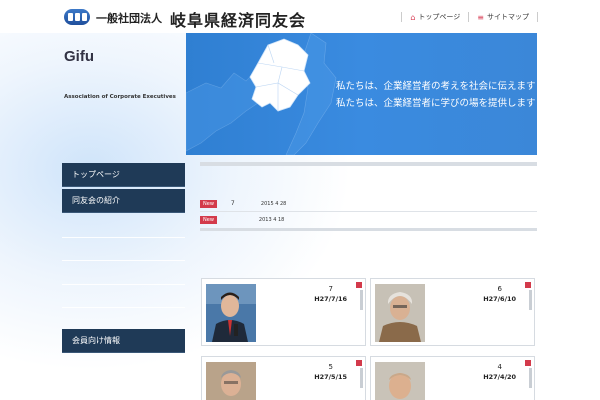 The width and height of the screenshot is (600, 400). What do you see at coordinates (261, 94) in the screenshot?
I see `map-graphic` at bounding box center [261, 94].